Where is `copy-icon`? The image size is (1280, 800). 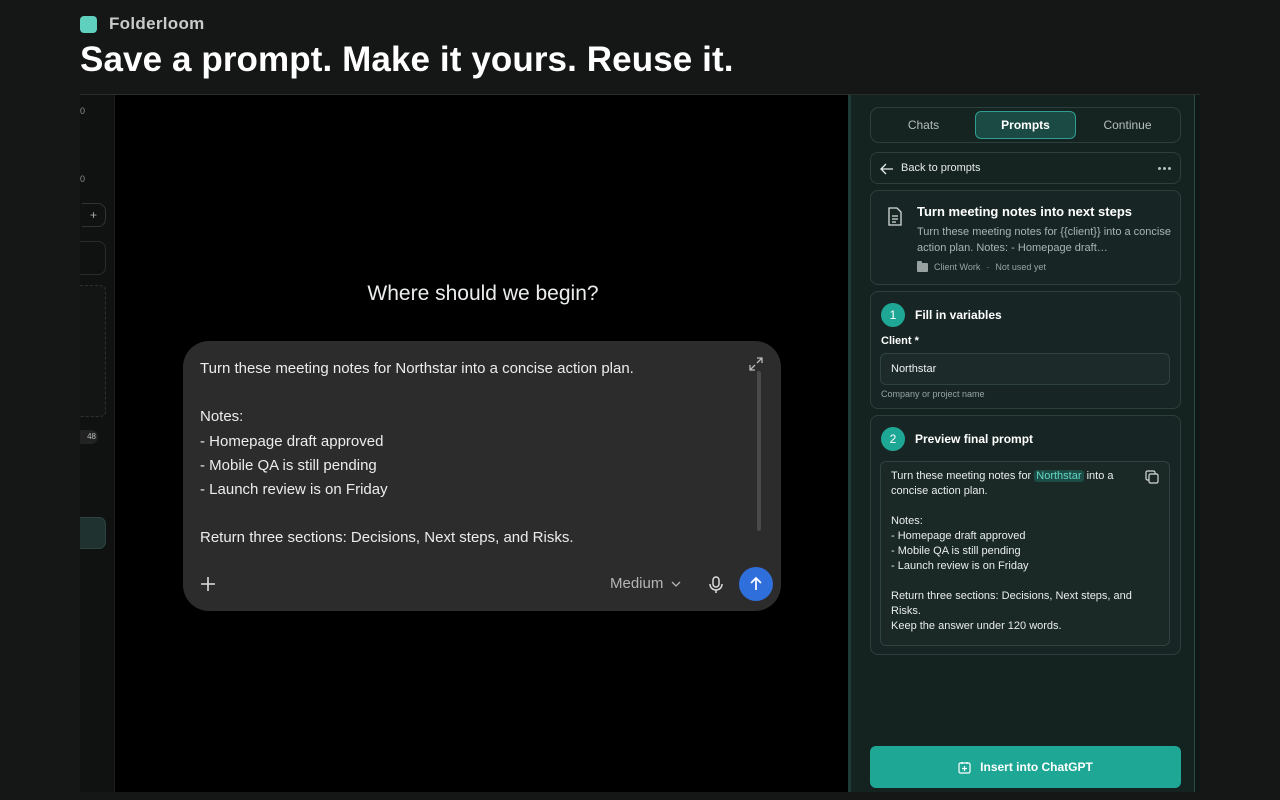
copy-icon is located at coordinates (1152, 477).